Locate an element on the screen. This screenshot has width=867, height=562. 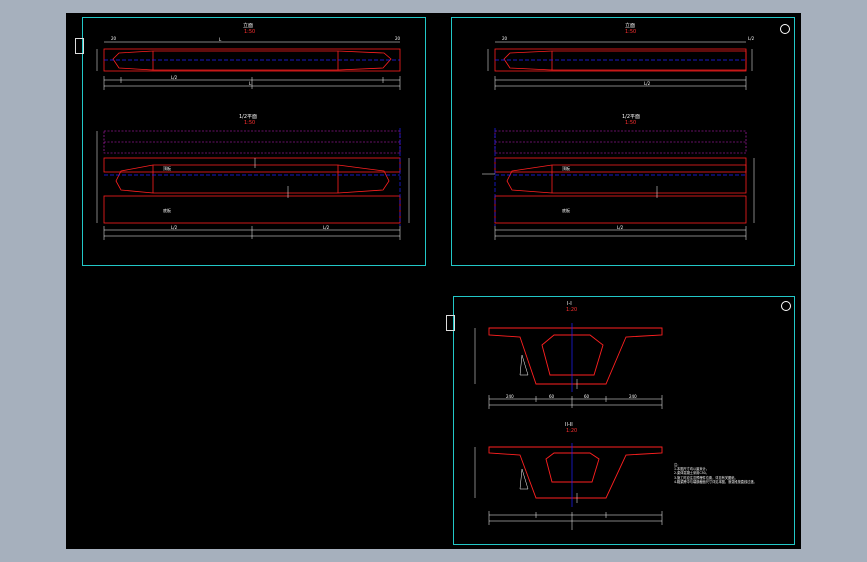
dim-3: 60 is located at coordinates (587, 396).